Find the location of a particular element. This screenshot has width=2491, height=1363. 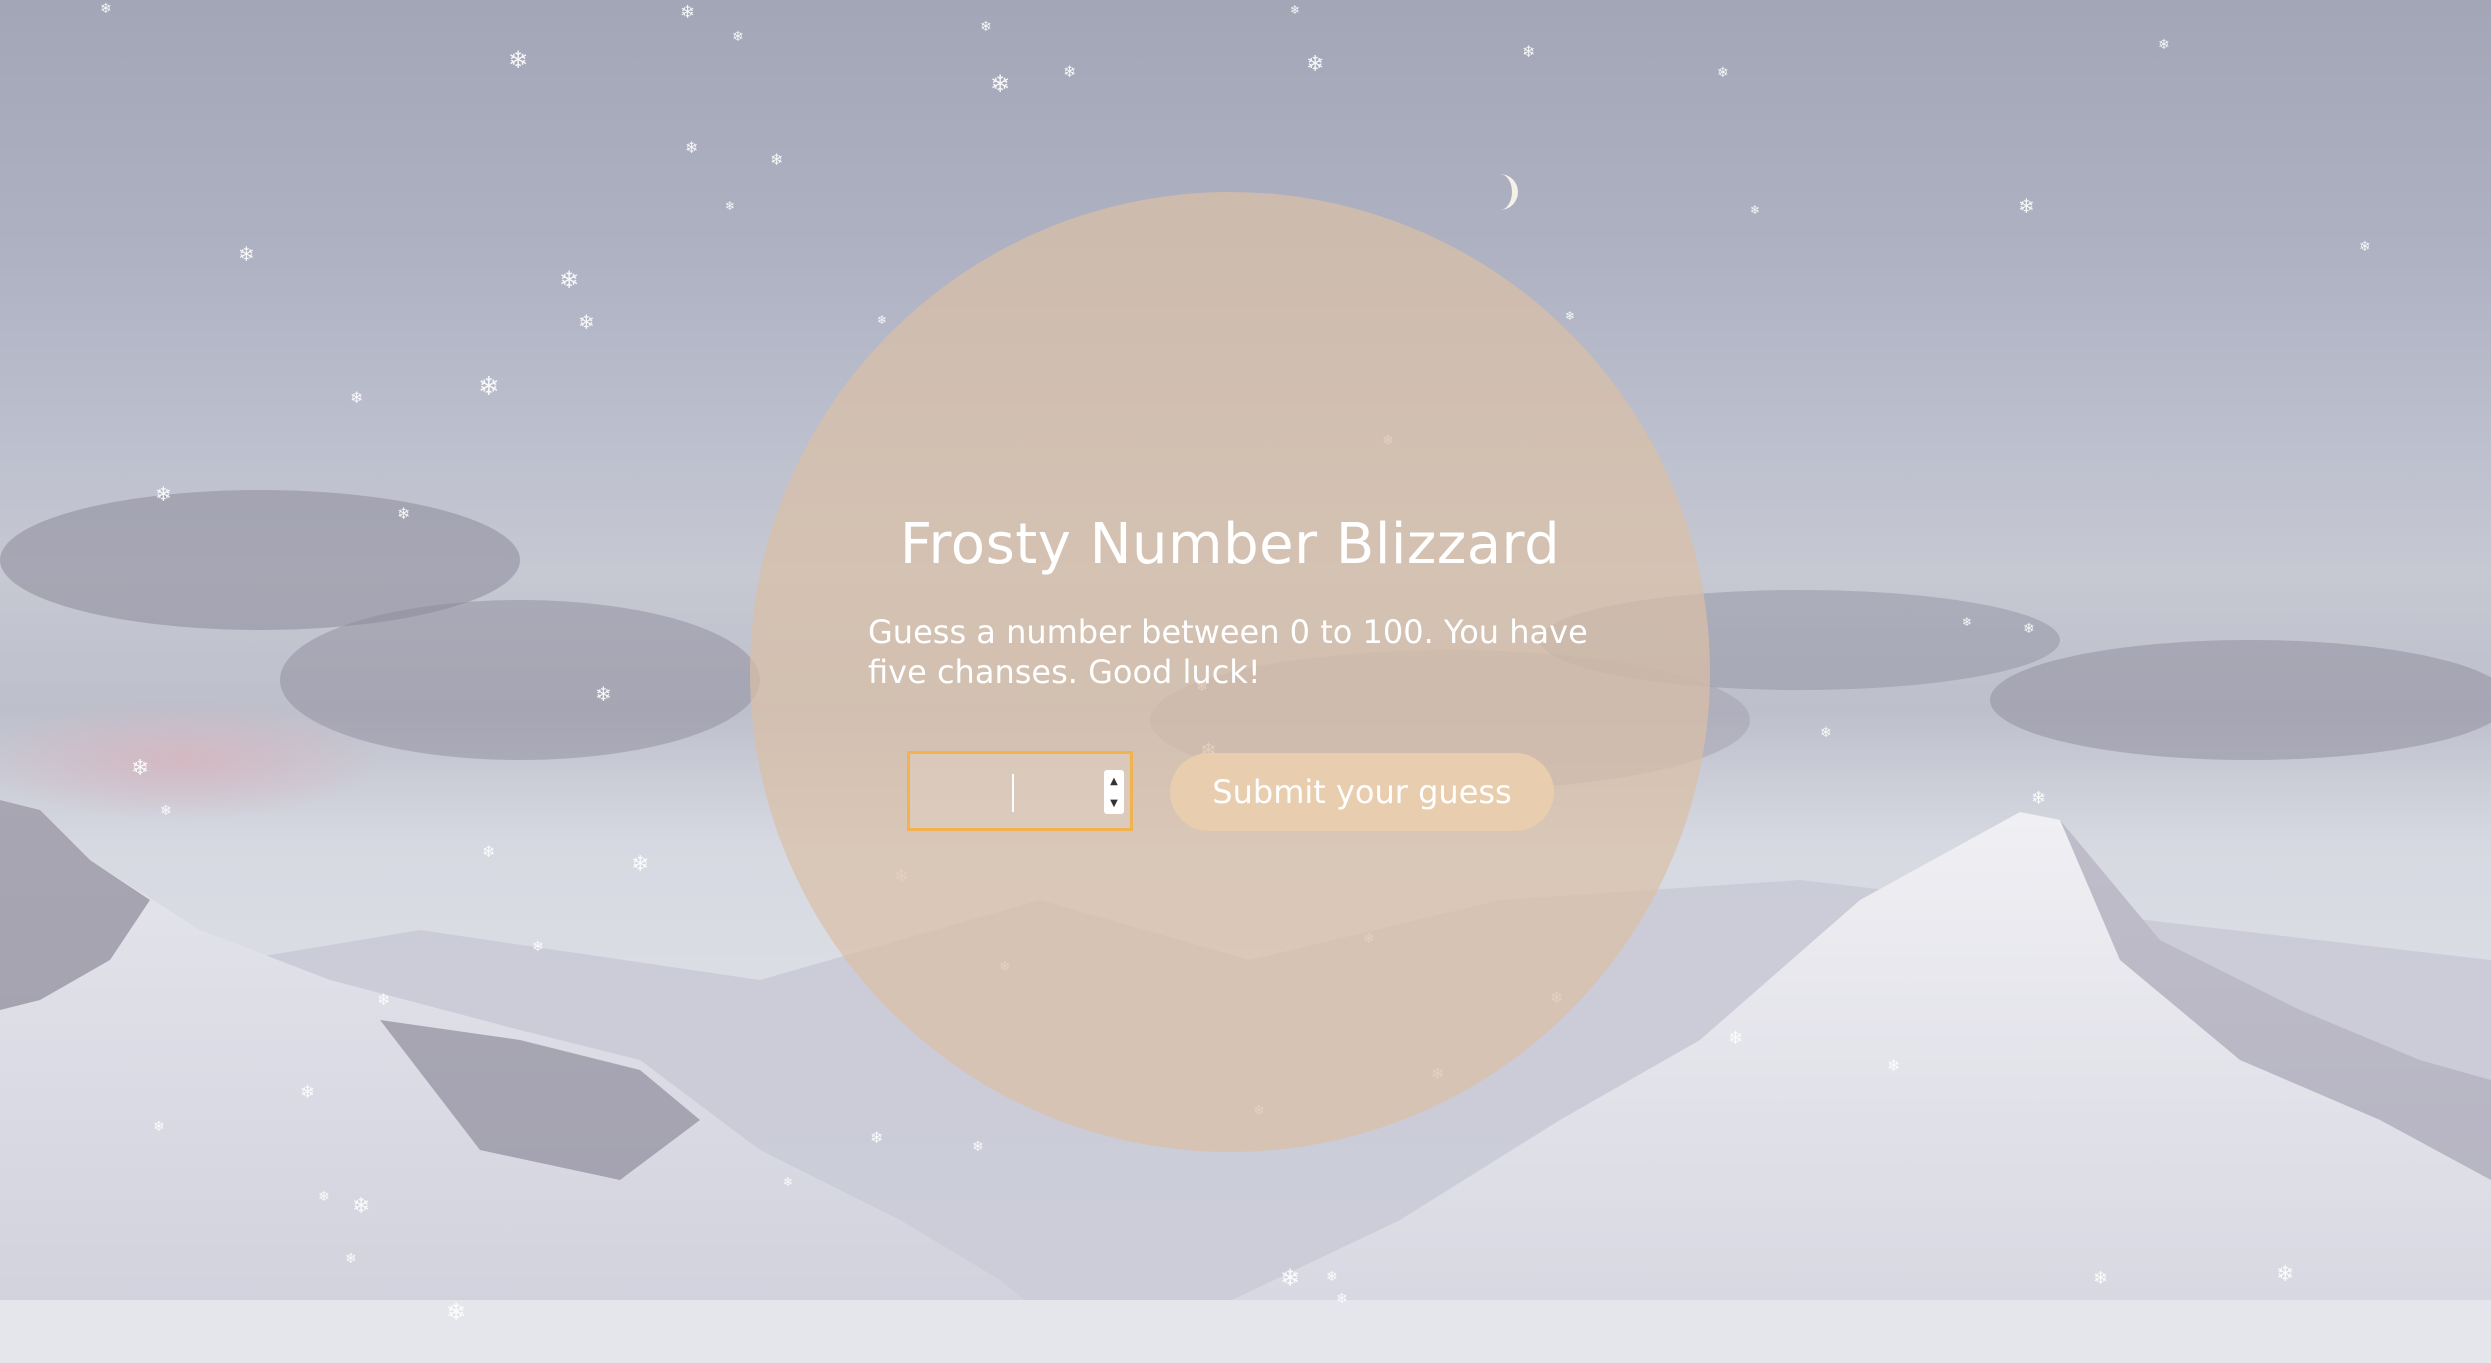

chevron-down-icon: ▼ is located at coordinates (1114, 803).